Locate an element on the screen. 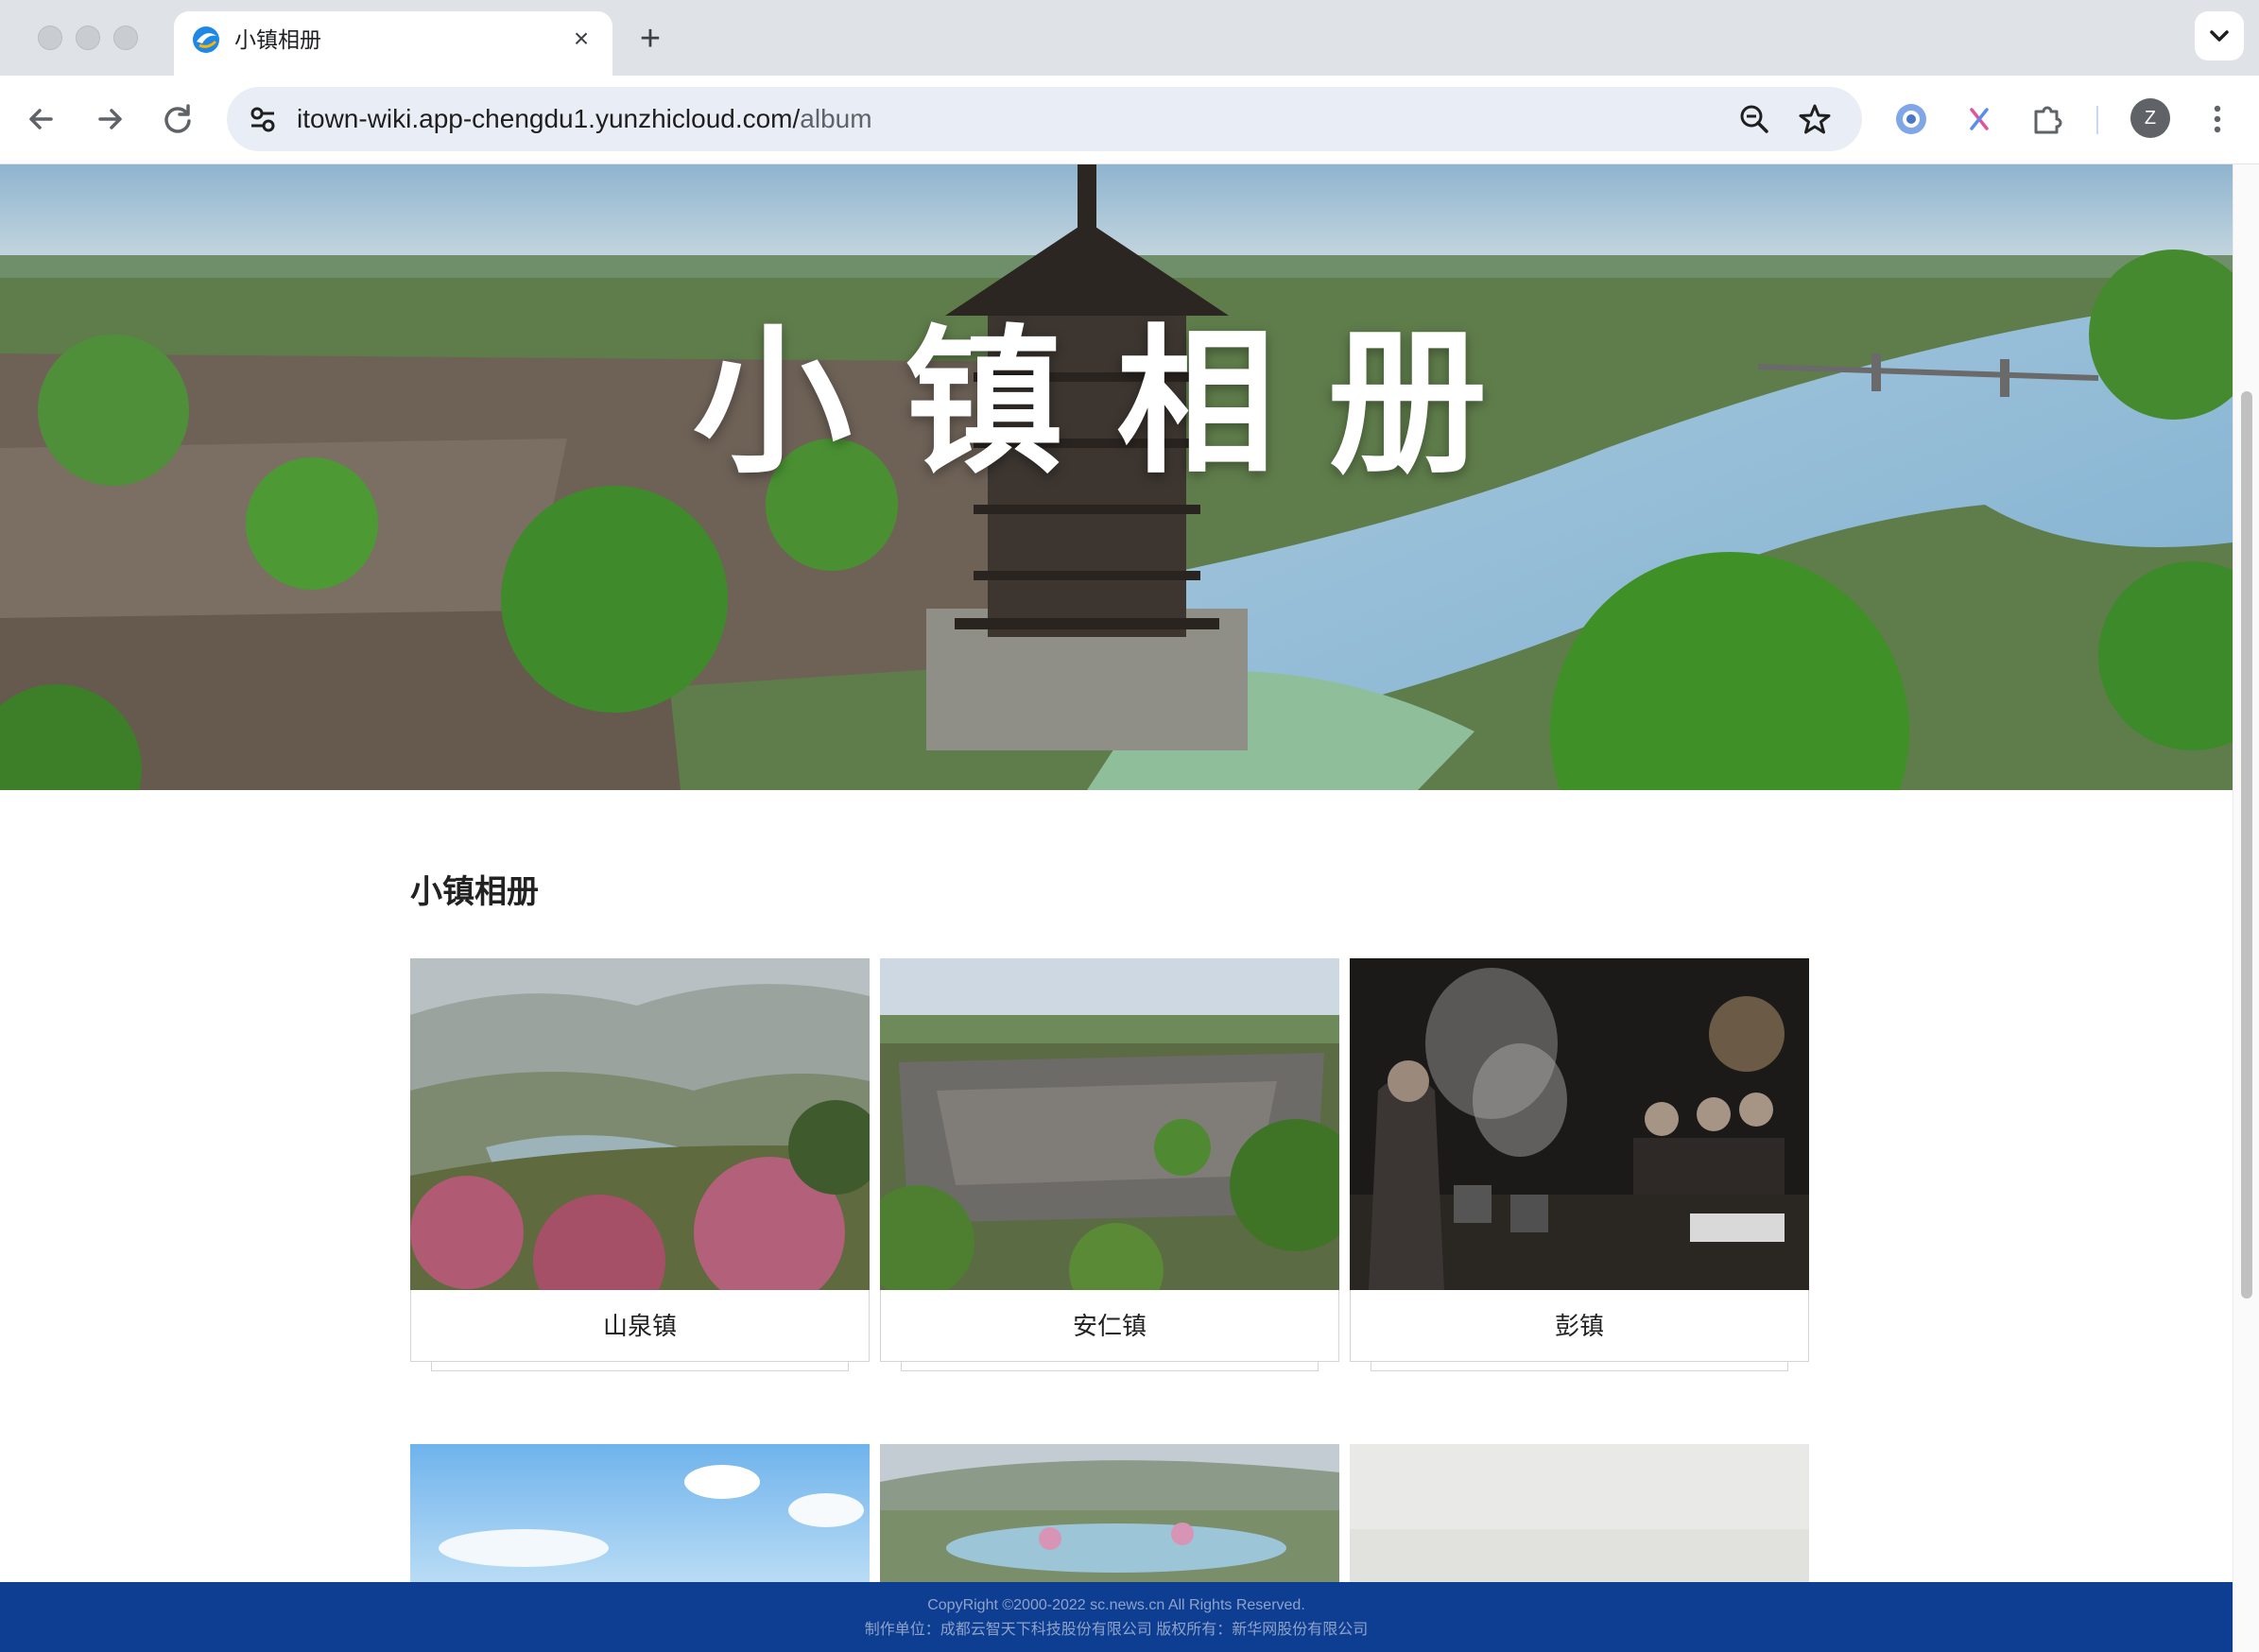 The height and width of the screenshot is (1652, 2259). page-scrollbar is located at coordinates (2246, 908).